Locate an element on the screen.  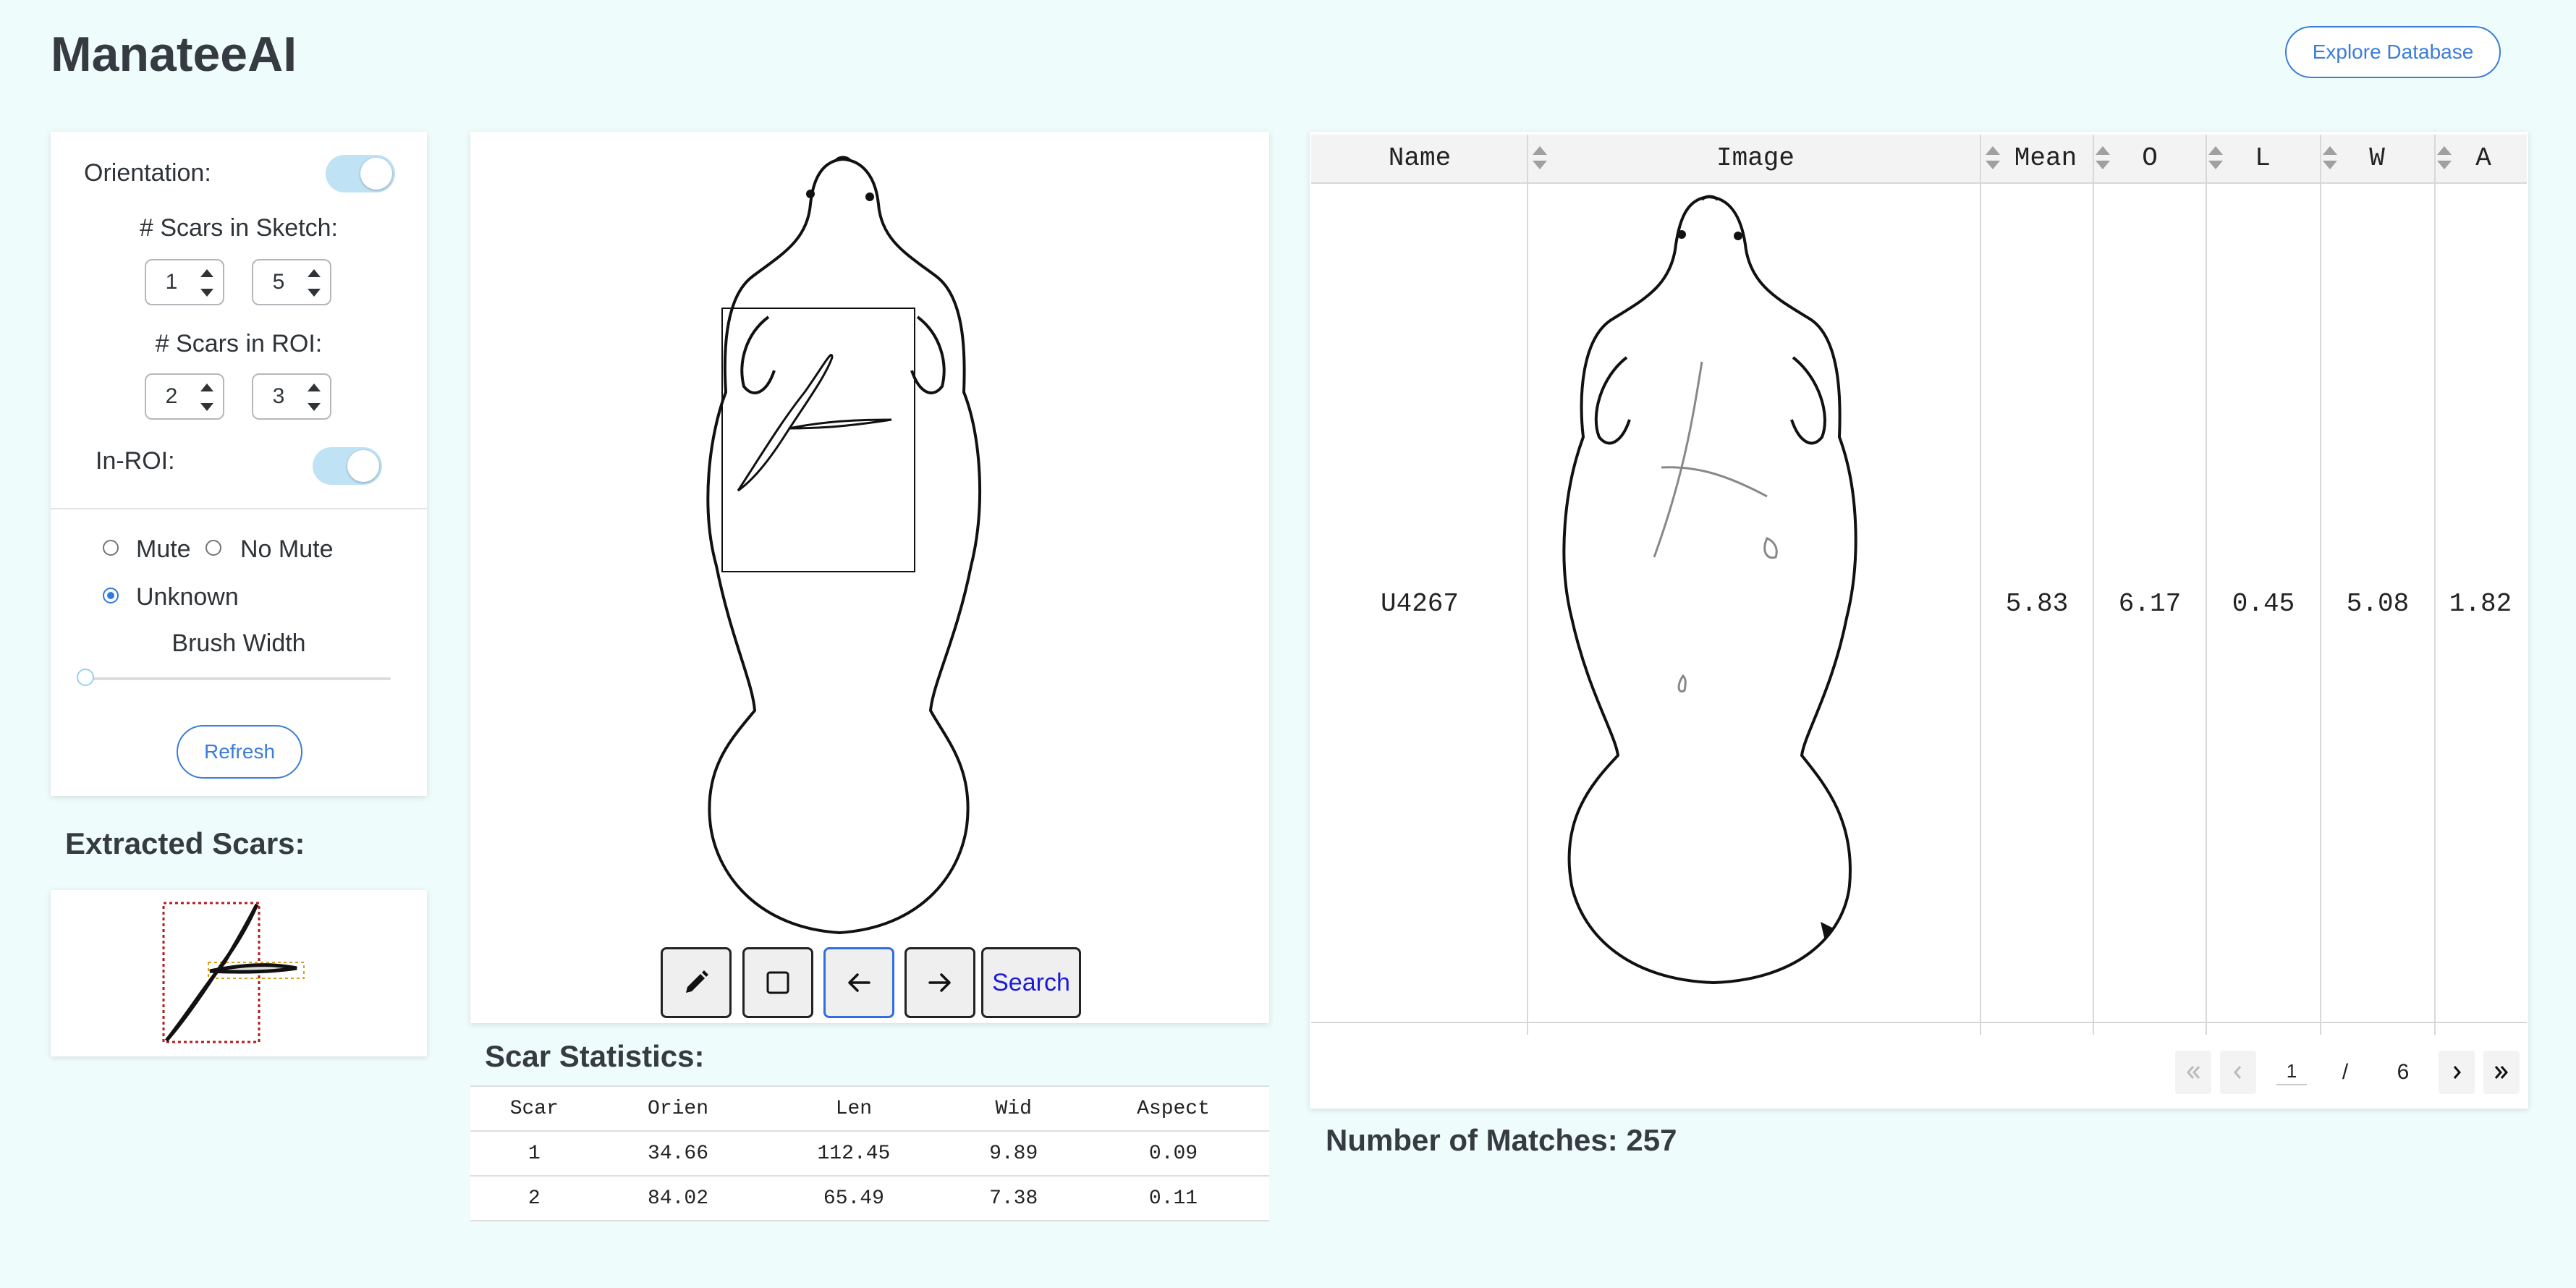
table-cell: 7.38 is located at coordinates (1013, 1198).